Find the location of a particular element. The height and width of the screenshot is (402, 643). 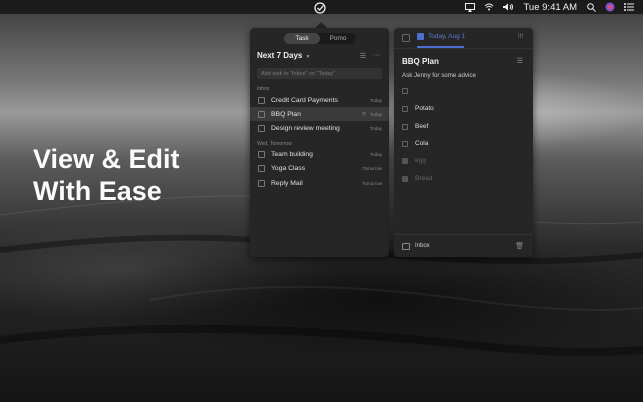

task-name: Design review meeting is located at coordinates (305, 128).